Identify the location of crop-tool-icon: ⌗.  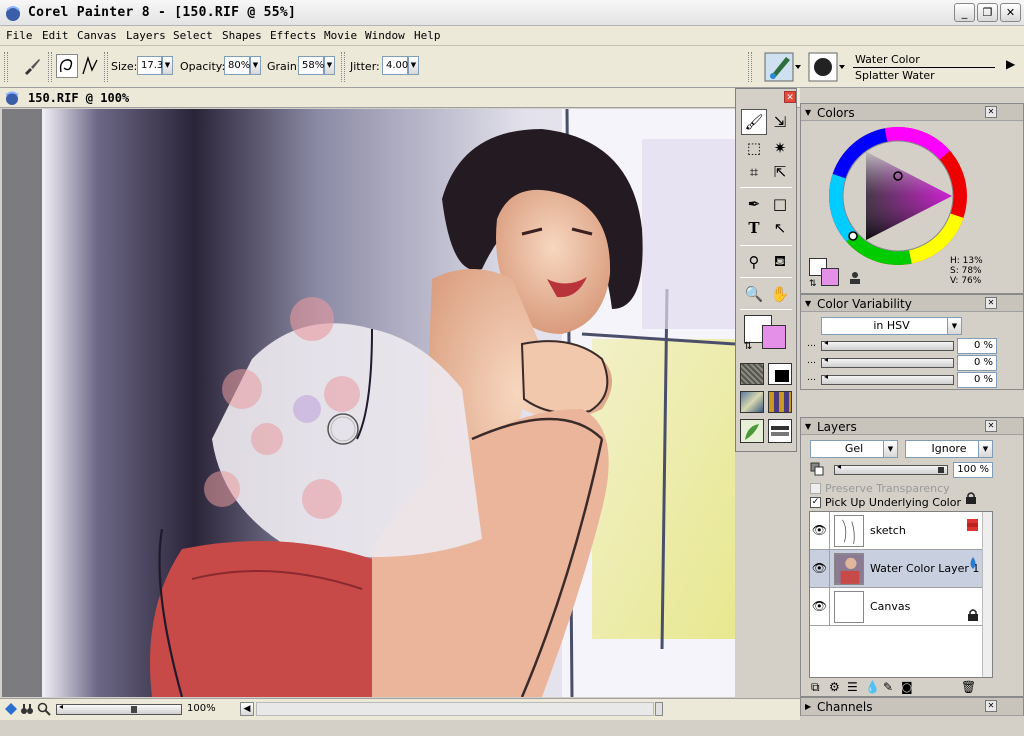
(754, 172).